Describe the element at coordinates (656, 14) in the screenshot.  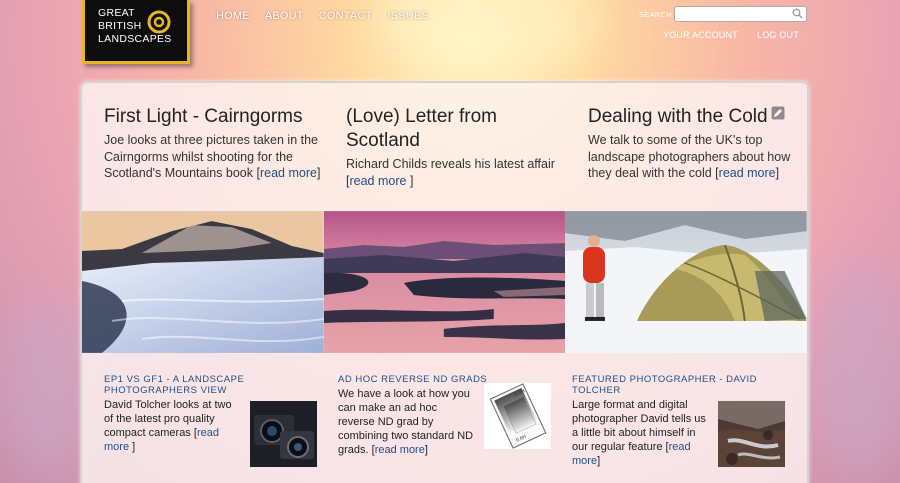
I see `search-label: SEARCH` at that location.